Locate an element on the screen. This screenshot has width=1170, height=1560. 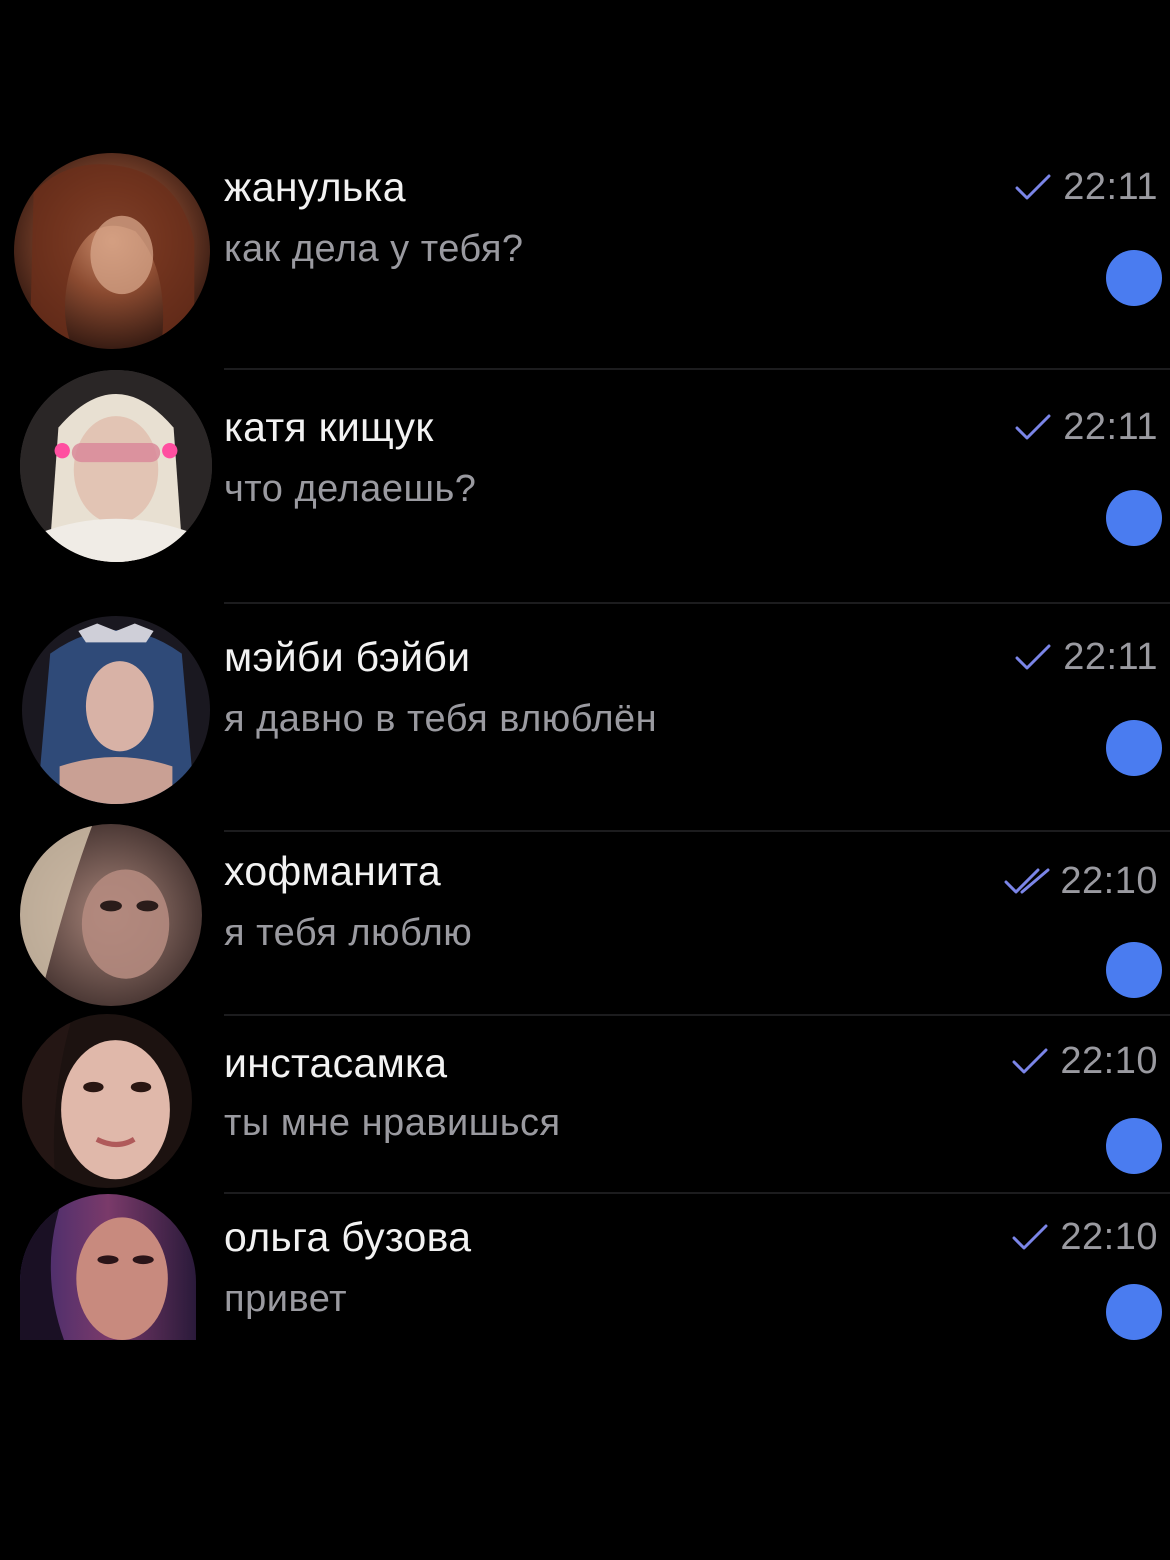
chat-row: инстасамка ты мне нравишься 22:10 is located at coordinates (585, 1103).